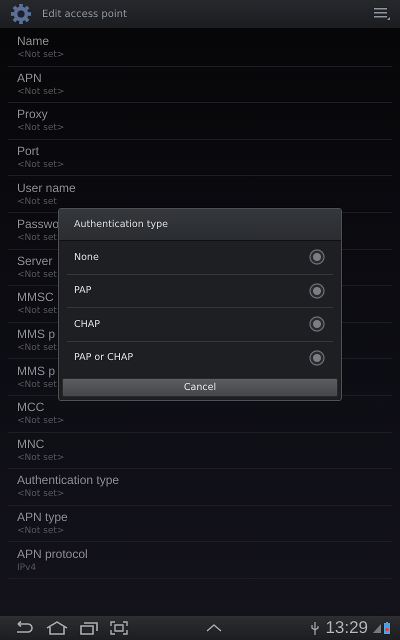  Describe the element at coordinates (46, 188) in the screenshot. I see `setting-label: User name` at that location.